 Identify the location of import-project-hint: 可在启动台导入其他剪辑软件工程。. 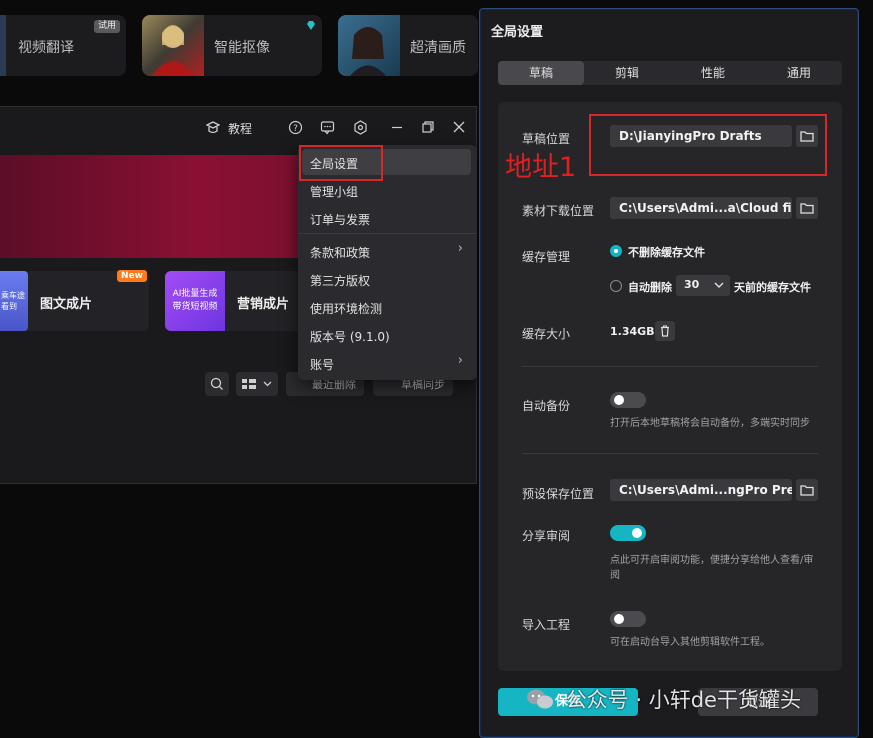
(690, 642).